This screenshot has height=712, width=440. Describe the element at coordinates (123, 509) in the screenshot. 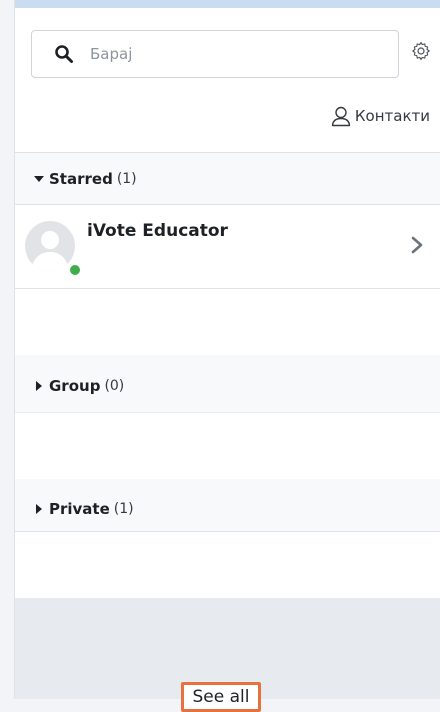

I see `private-section-count: (1)` at that location.